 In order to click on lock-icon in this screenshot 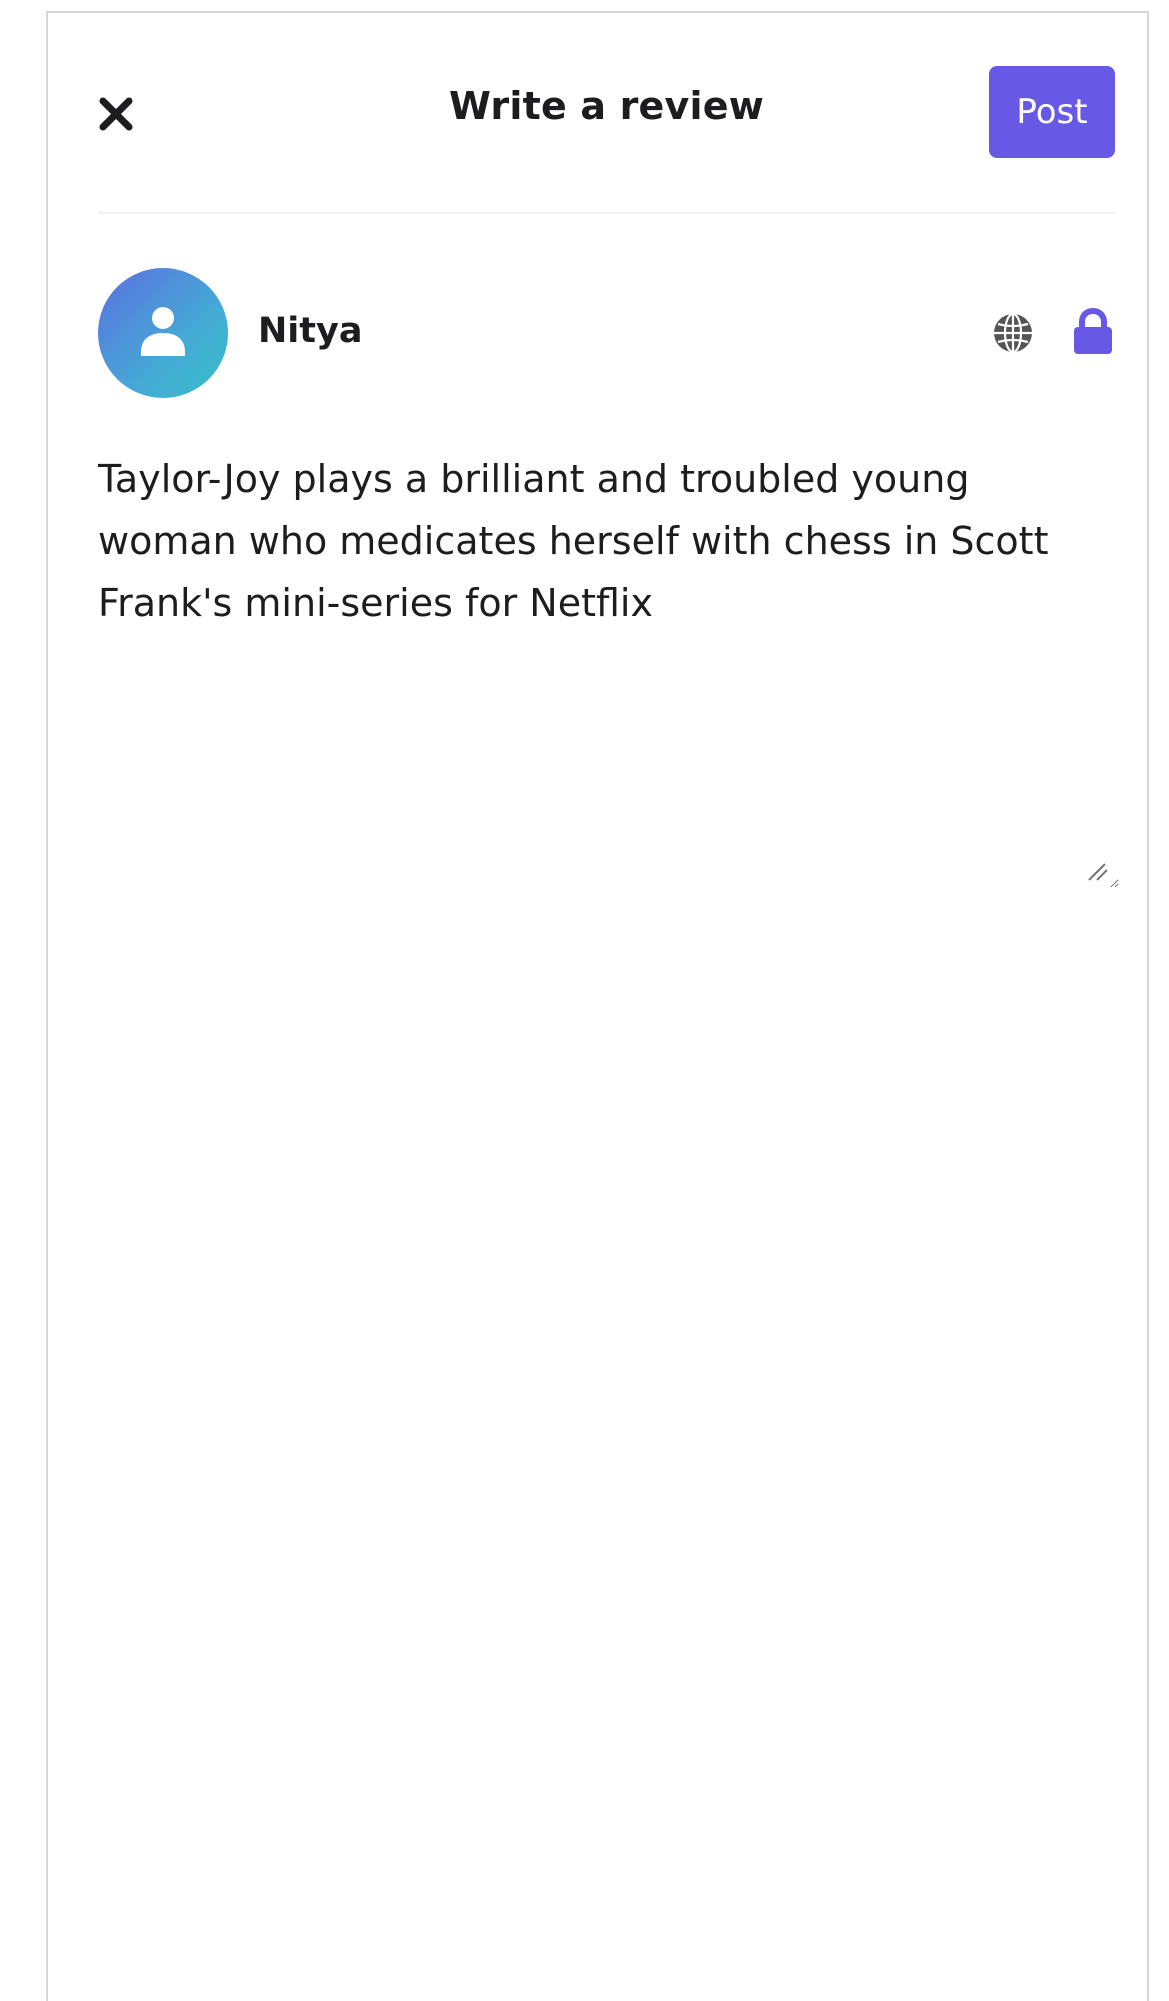, I will do `click(1093, 330)`.